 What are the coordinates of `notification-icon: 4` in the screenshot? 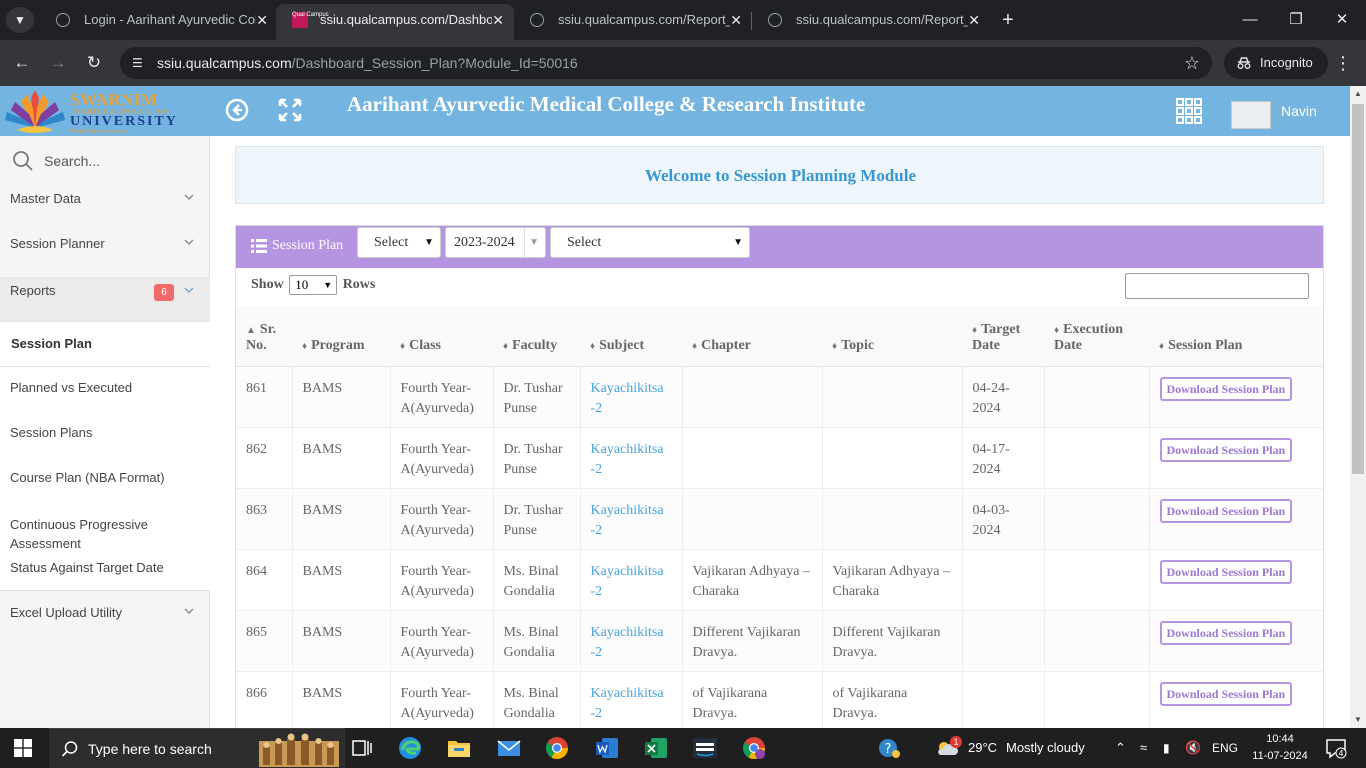 It's located at (1336, 748).